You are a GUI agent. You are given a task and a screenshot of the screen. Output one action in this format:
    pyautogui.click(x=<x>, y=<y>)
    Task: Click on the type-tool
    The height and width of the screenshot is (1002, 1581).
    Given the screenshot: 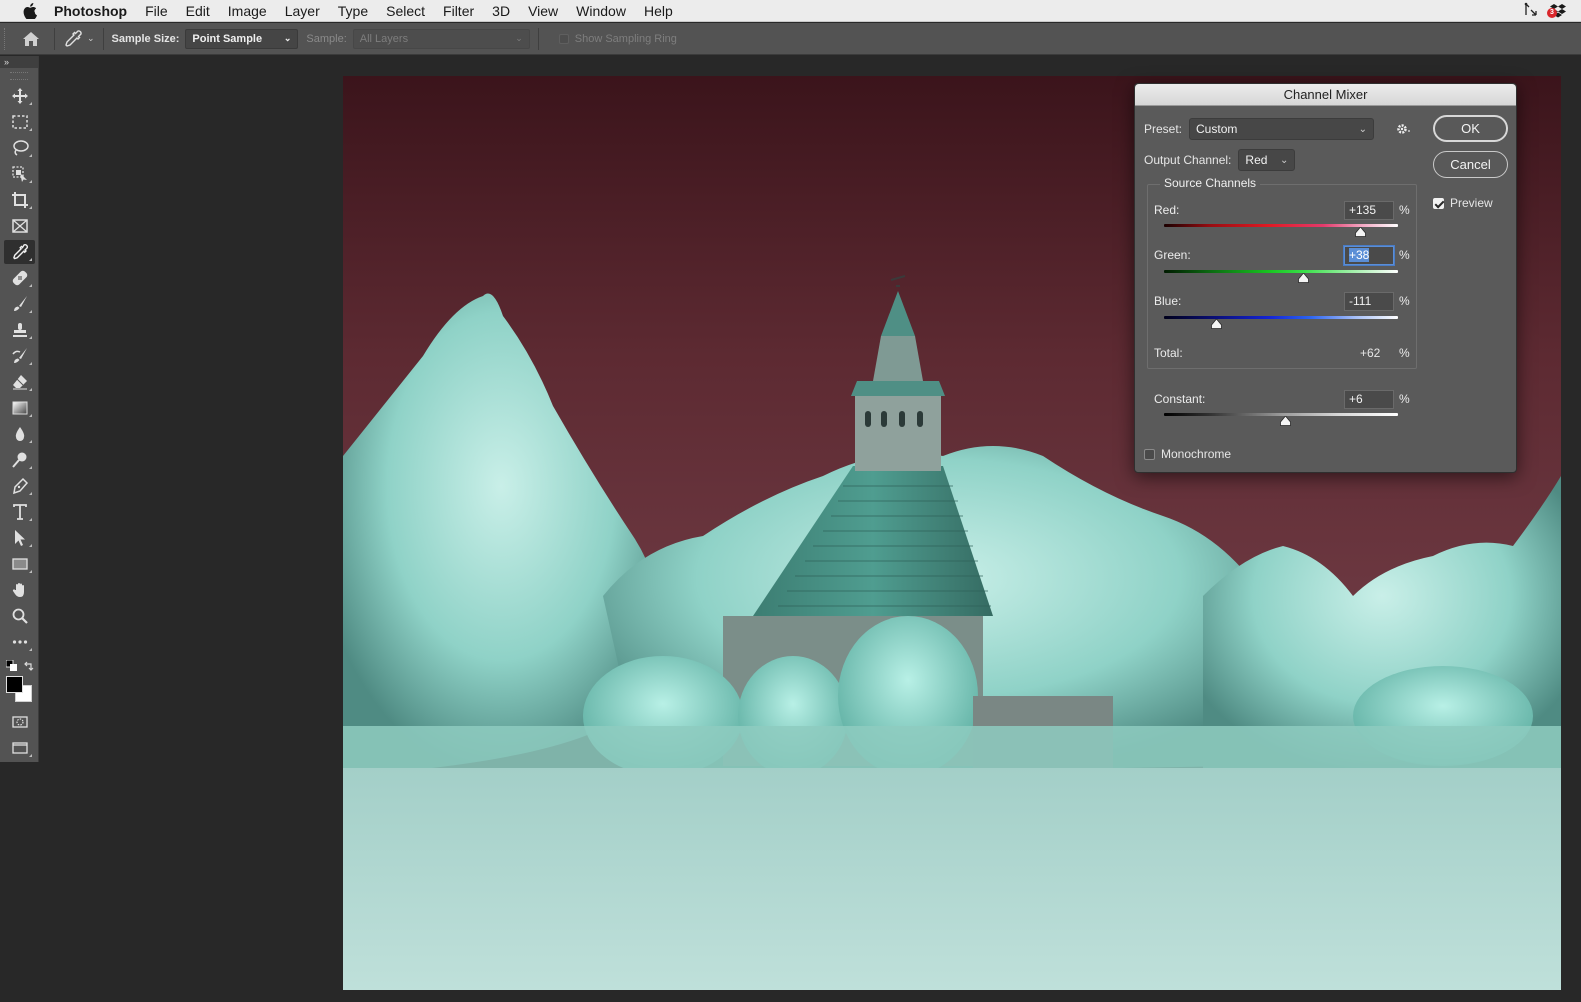 What is the action you would take?
    pyautogui.click(x=19, y=512)
    